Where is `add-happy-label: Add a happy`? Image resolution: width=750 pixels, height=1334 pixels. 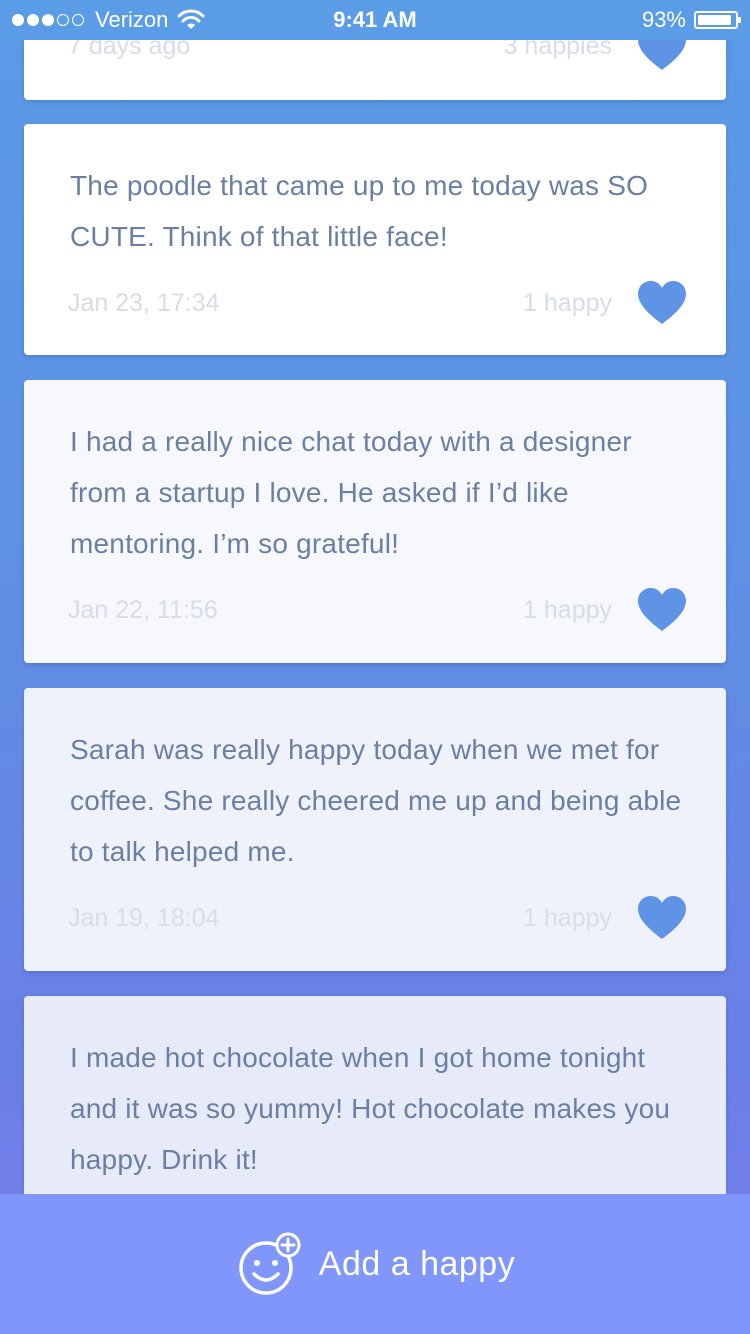
add-happy-label: Add a happy is located at coordinates (417, 1263).